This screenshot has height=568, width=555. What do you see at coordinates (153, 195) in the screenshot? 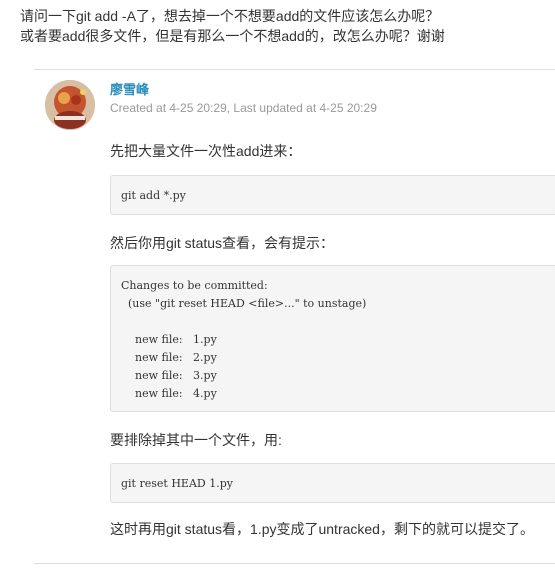
I see `code-line: git add *.py` at bounding box center [153, 195].